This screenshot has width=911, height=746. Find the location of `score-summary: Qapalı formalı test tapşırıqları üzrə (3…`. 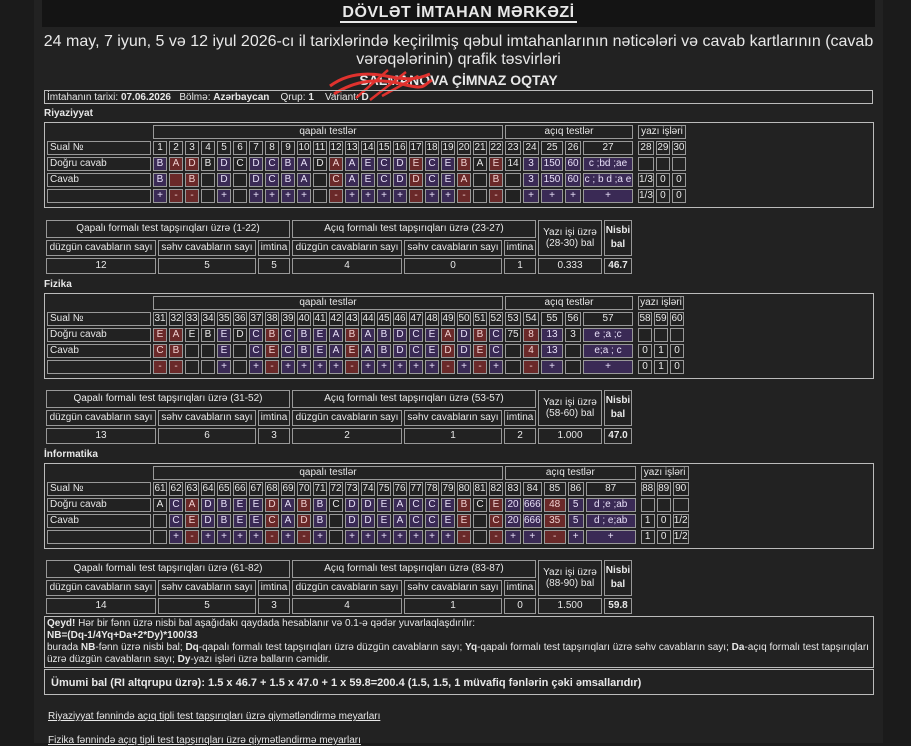

score-summary: Qapalı formalı test tapşırıqları üzrə (3… is located at coordinates (339, 417).